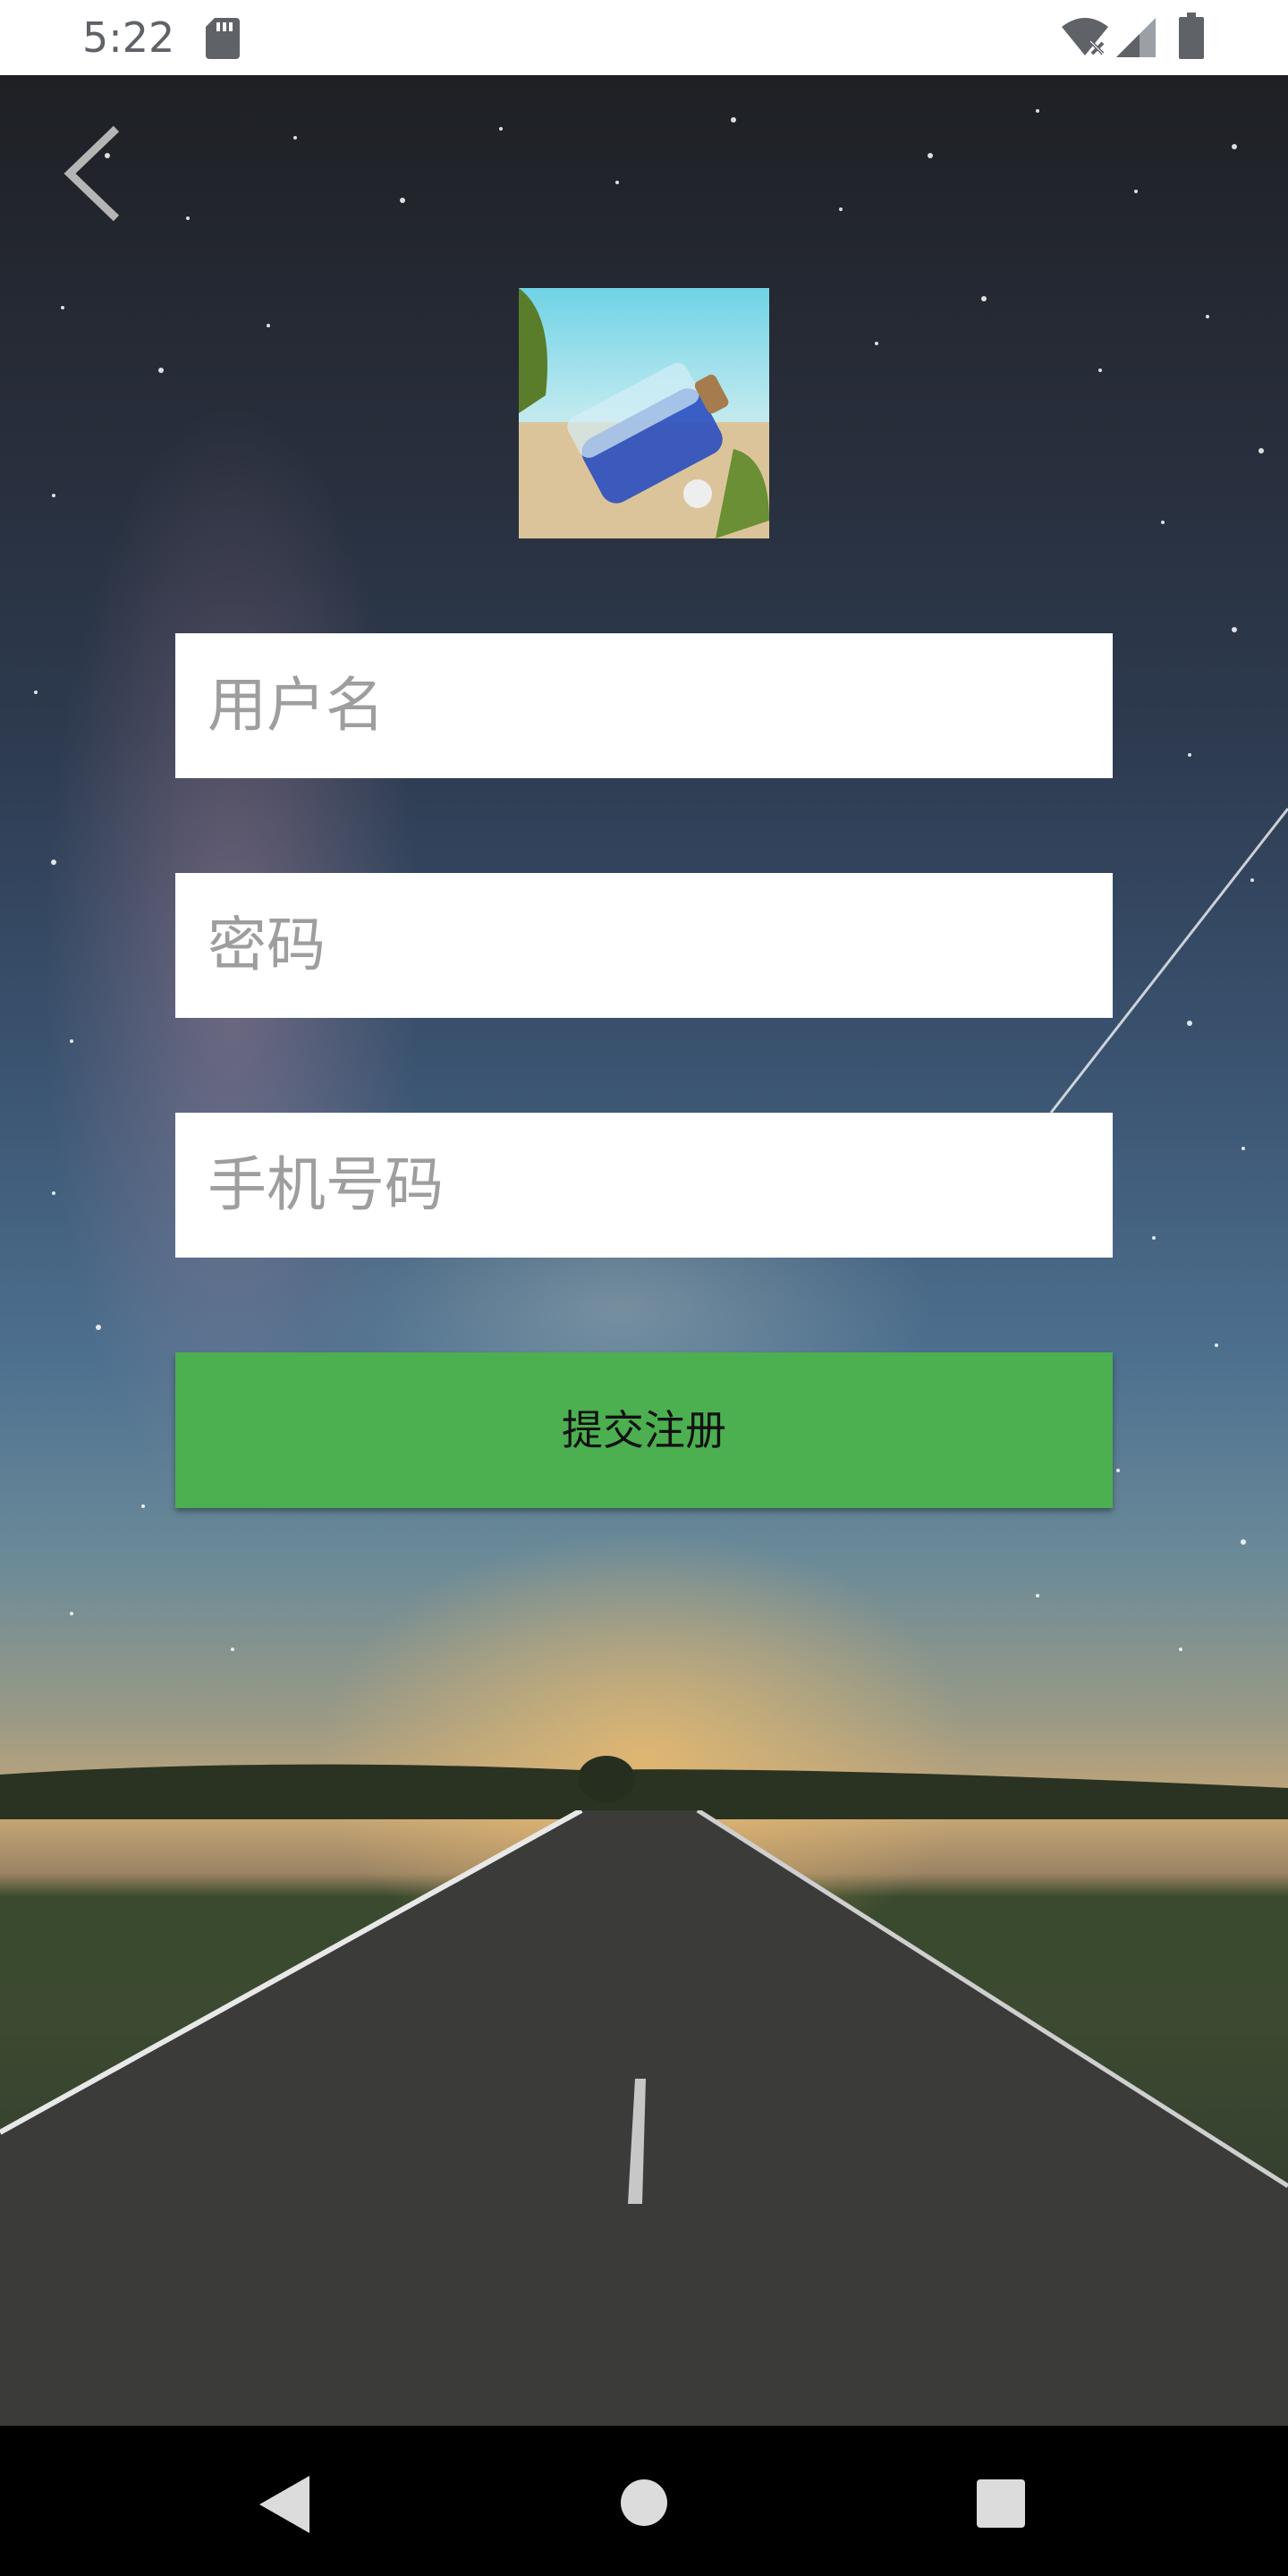 This screenshot has width=1288, height=2576. Describe the element at coordinates (644, 413) in the screenshot. I see `app-logo` at that location.